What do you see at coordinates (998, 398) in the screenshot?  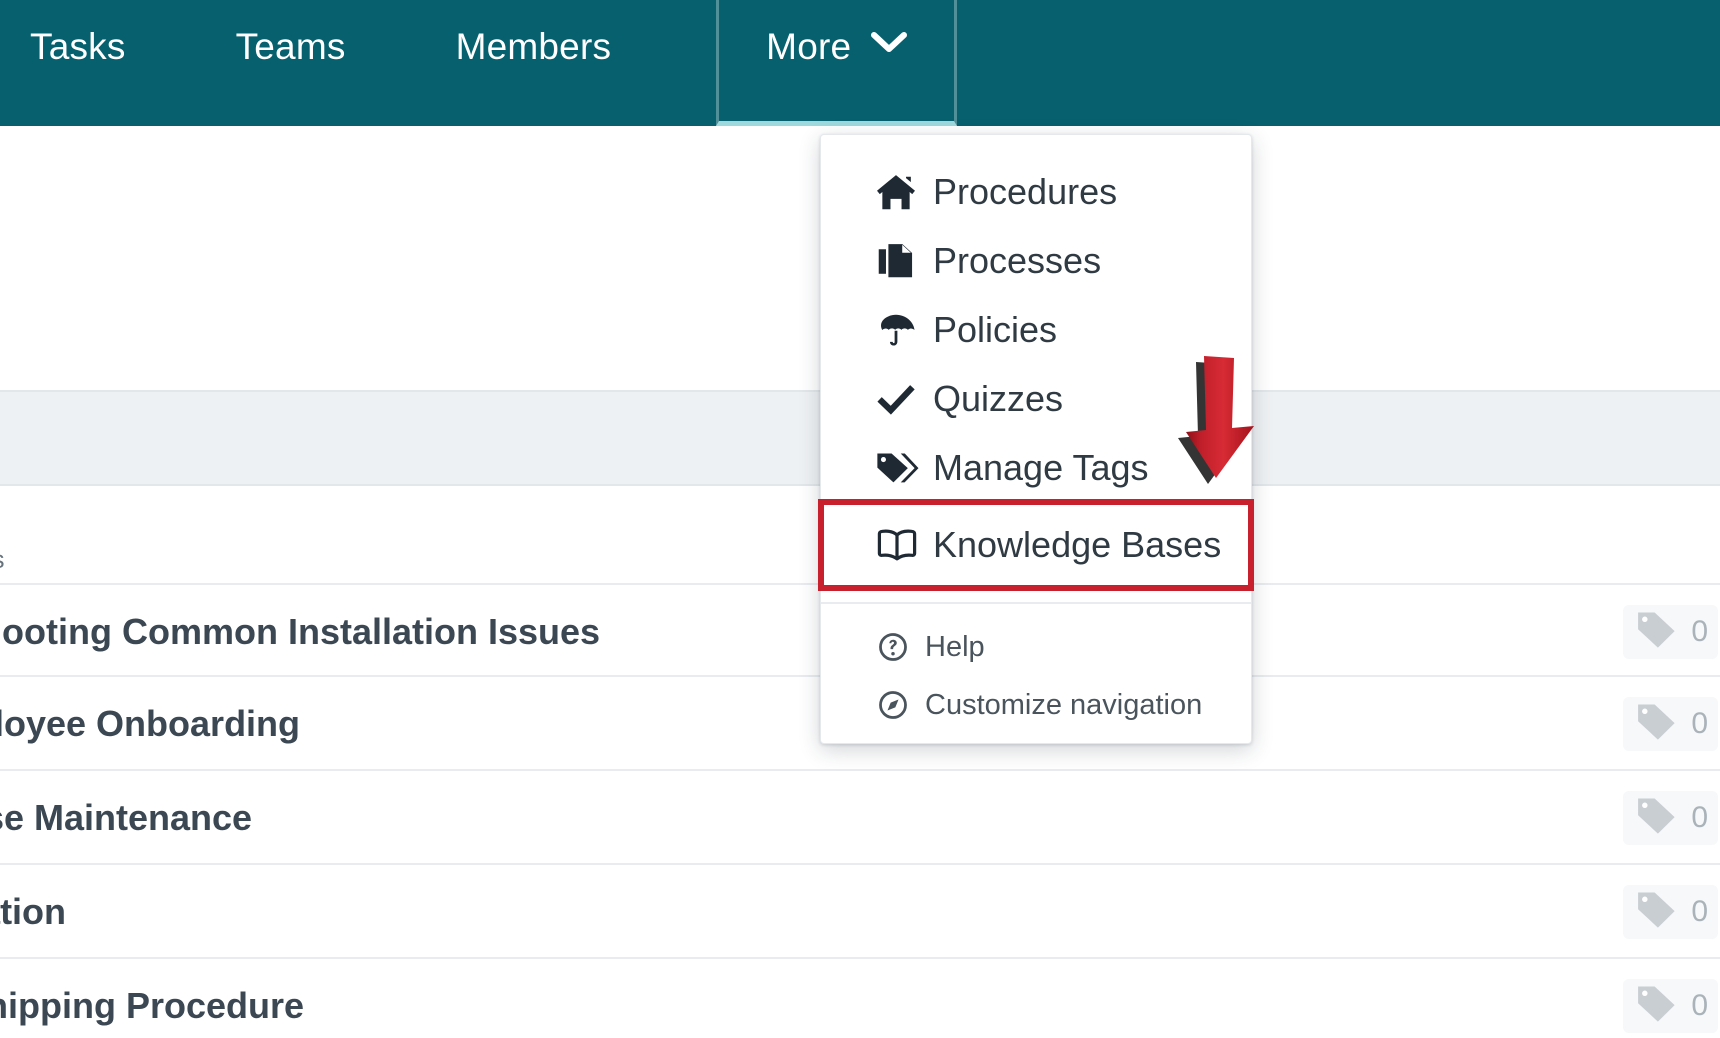 I see `menu-item-label: Quizzes` at bounding box center [998, 398].